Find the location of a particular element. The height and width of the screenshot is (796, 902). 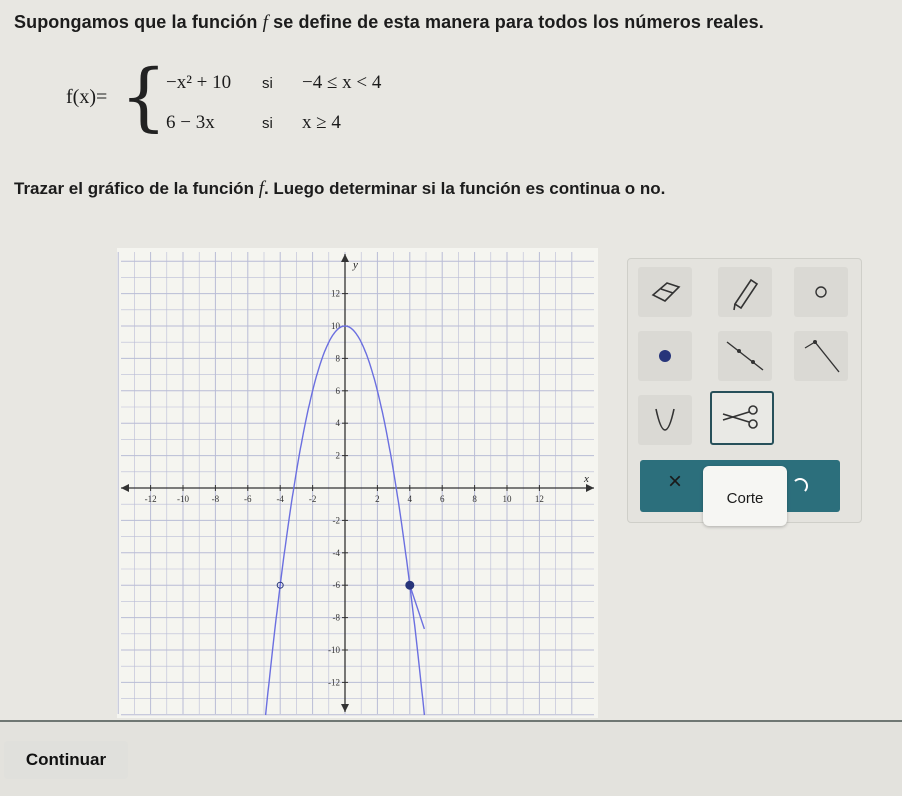

x-tick-label: 8 is located at coordinates (474, 499).